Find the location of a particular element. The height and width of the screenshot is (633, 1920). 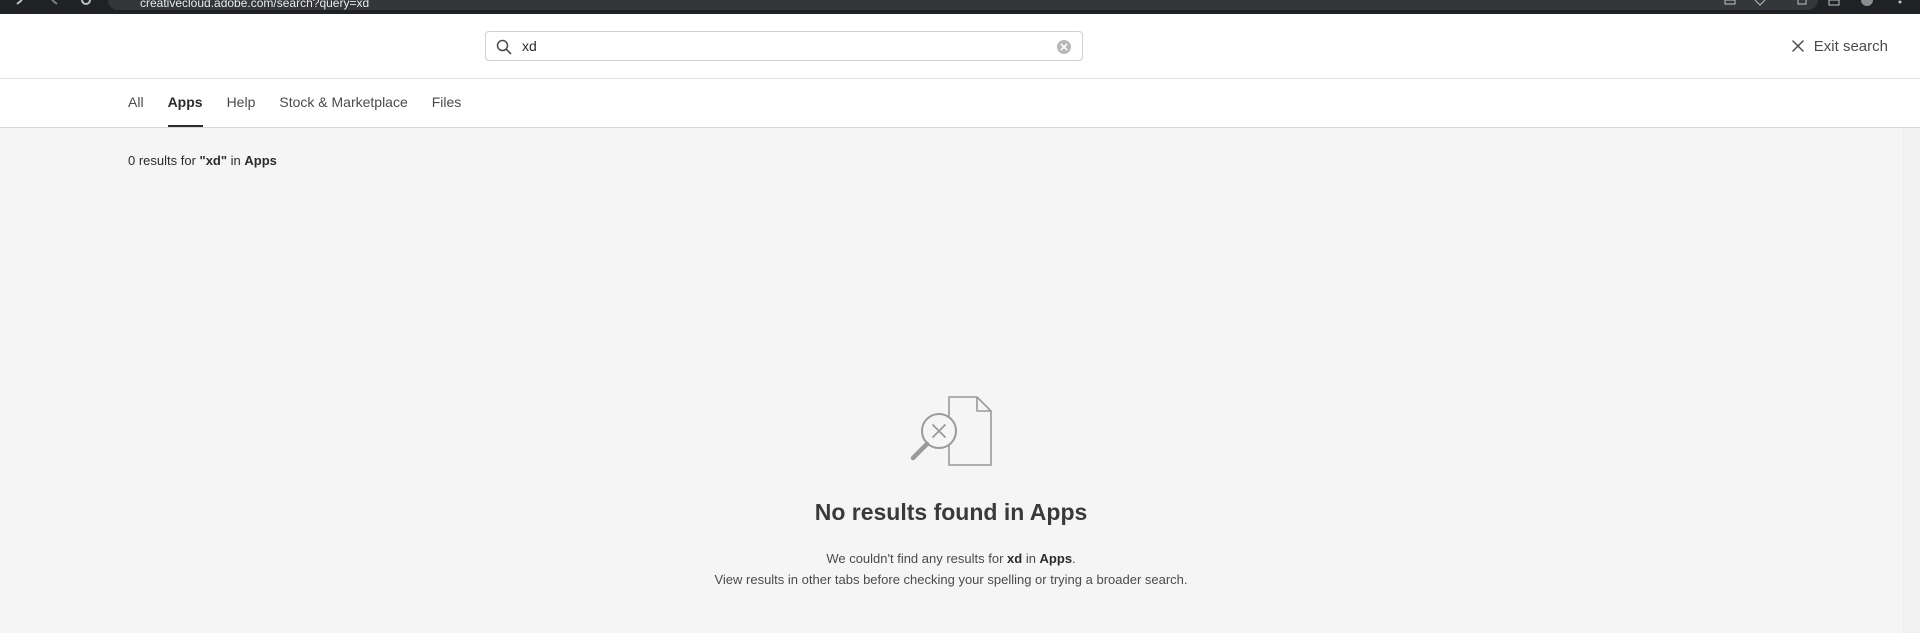

tabs-bar: All Apps Help Stock & Marketplace Files is located at coordinates (960, 103).